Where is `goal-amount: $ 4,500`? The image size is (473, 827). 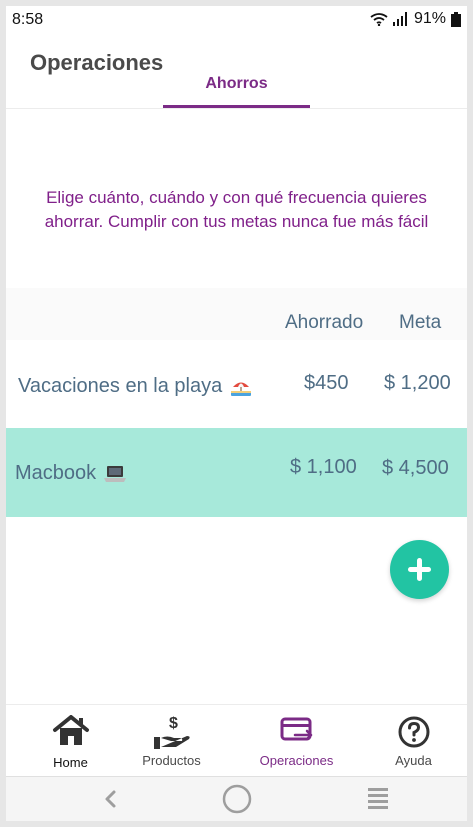 goal-amount: $ 4,500 is located at coordinates (415, 468).